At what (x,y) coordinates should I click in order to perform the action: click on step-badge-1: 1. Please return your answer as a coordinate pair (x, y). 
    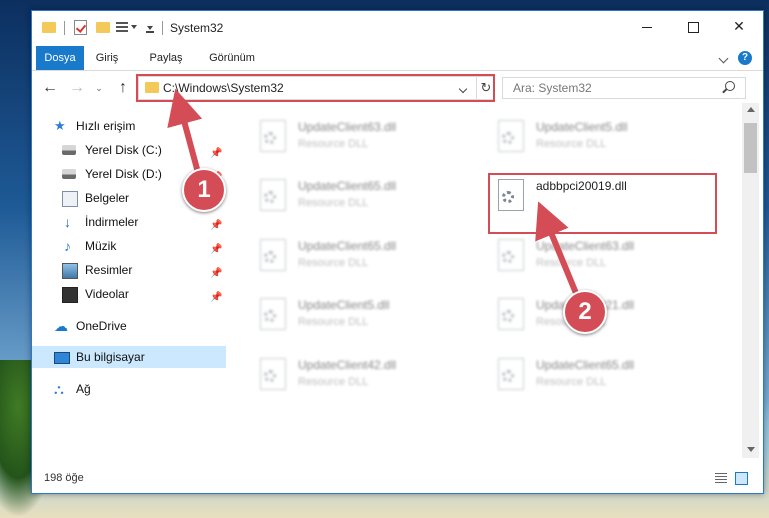
    Looking at the image, I should click on (204, 190).